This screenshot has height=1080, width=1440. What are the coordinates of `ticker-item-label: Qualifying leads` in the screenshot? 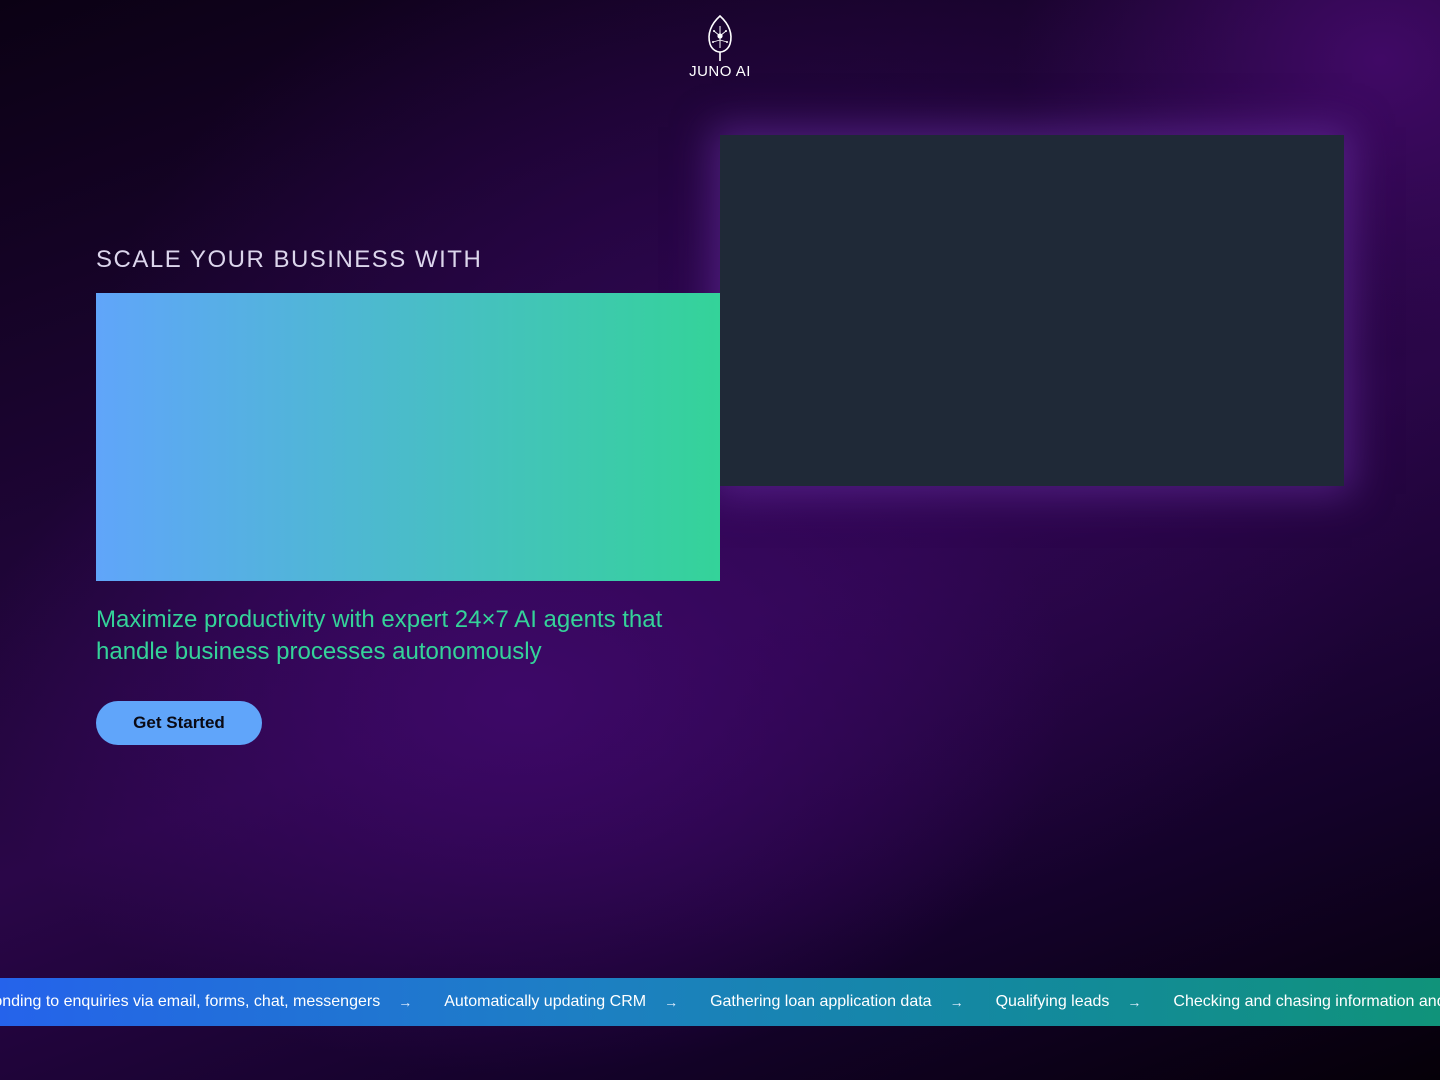 It's located at (1052, 1001).